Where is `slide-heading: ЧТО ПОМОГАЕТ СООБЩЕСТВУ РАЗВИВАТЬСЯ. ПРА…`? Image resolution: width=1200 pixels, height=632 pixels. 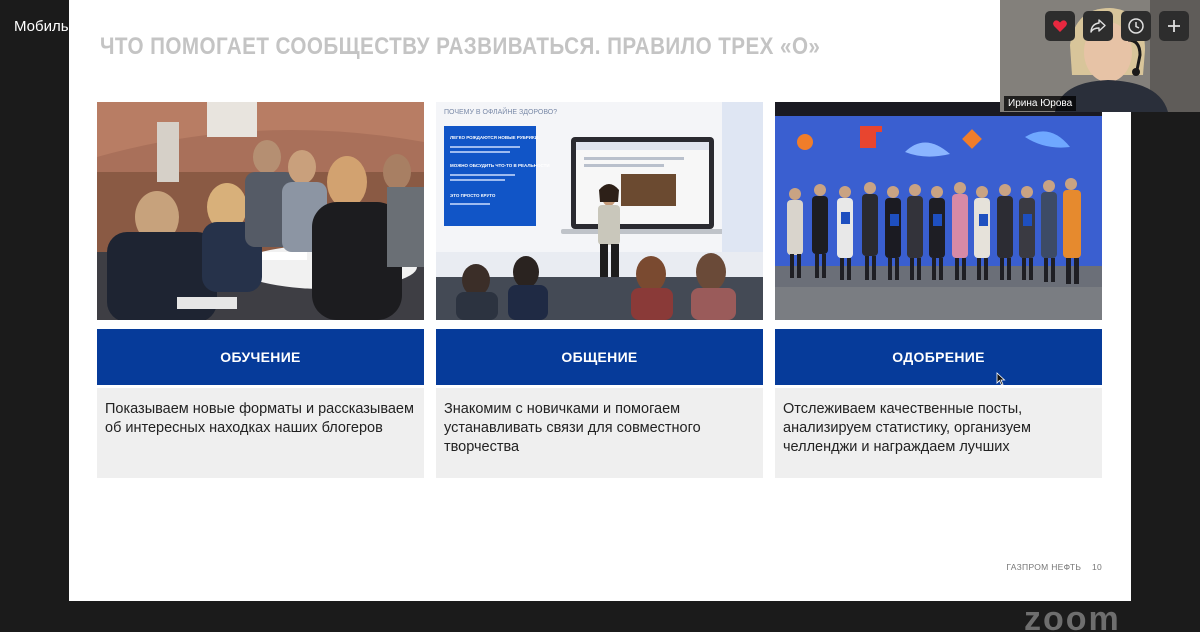
slide-heading: ЧТО ПОМОГАЕТ СООБЩЕСТВУ РАЗВИВАТЬСЯ. ПРА… is located at coordinates (460, 46).